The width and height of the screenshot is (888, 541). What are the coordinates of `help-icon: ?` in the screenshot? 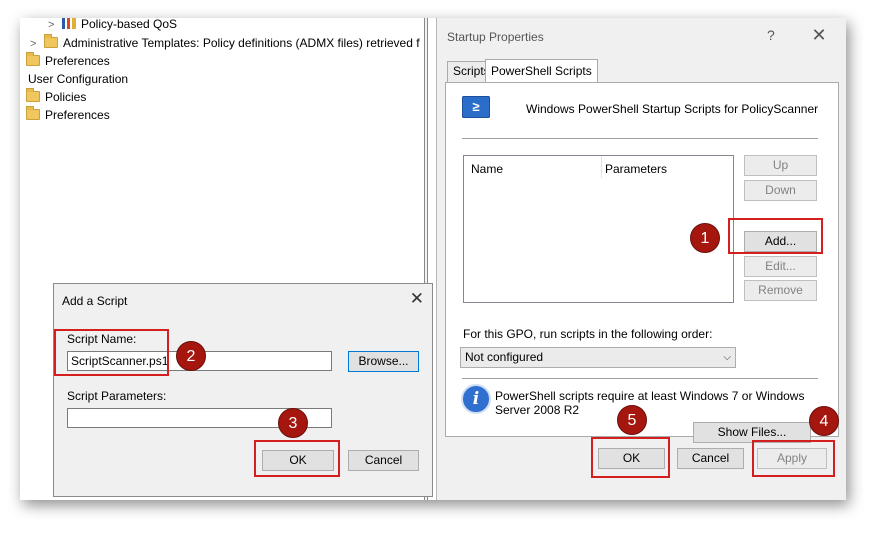 It's located at (771, 35).